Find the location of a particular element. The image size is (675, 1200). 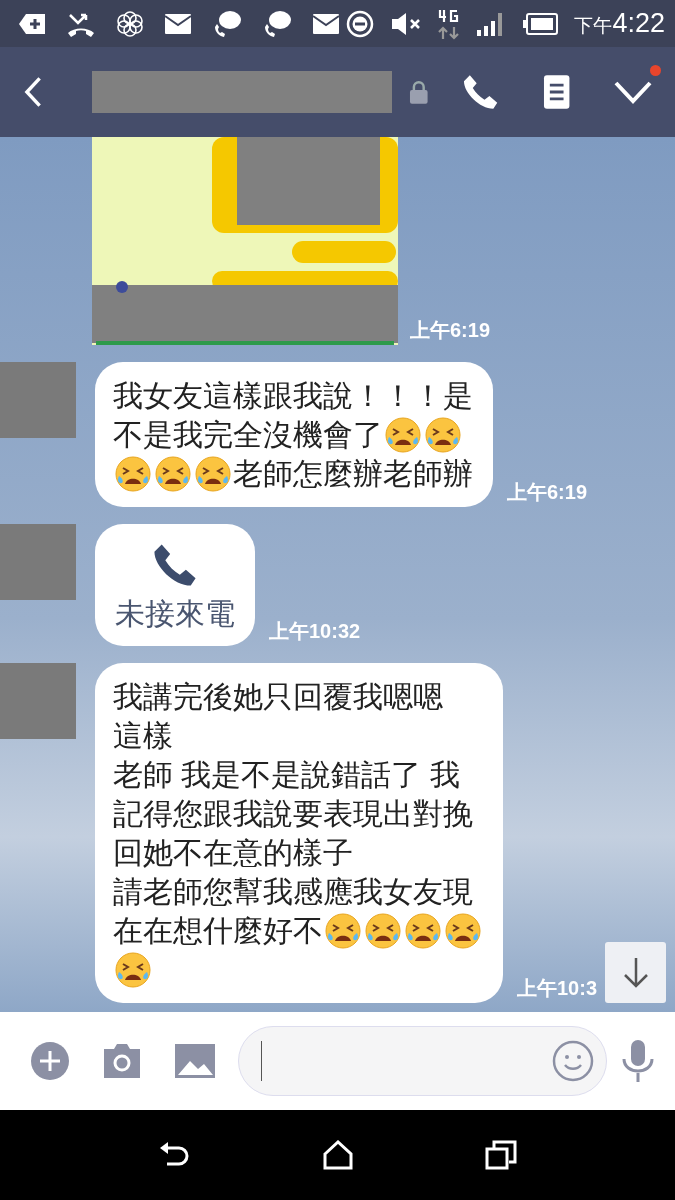

recent-apps-icon is located at coordinates (500, 1155).